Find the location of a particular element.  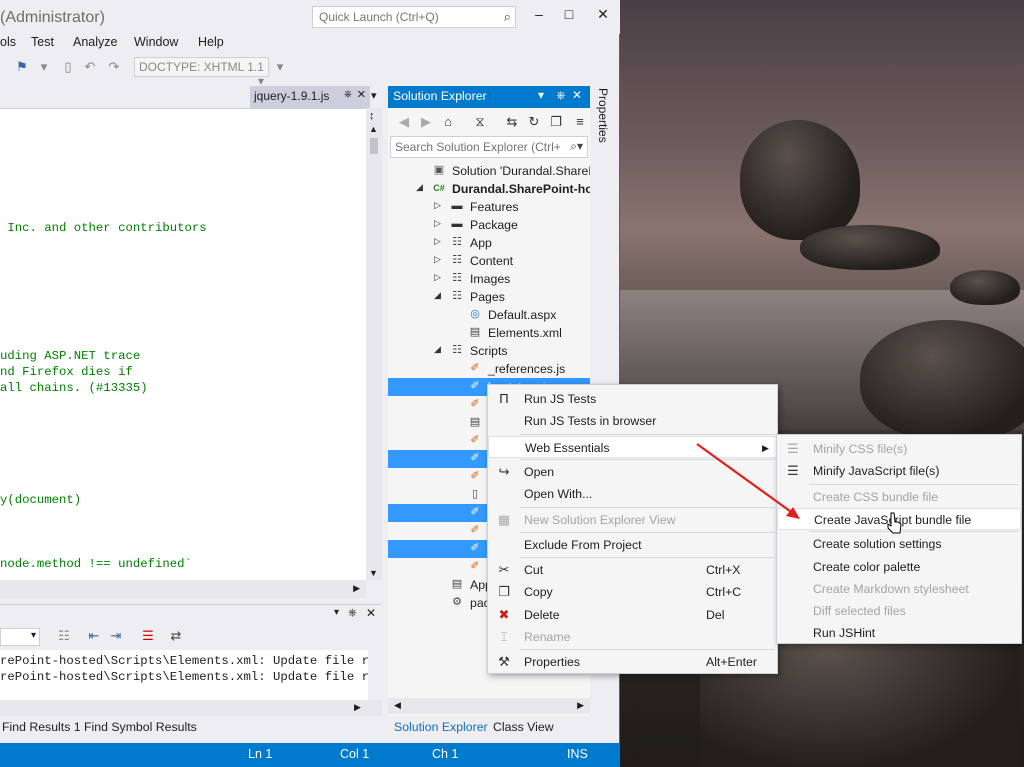

editor-vertical-scrollbar: ↕ ▲ ▼ is located at coordinates (374, 344).